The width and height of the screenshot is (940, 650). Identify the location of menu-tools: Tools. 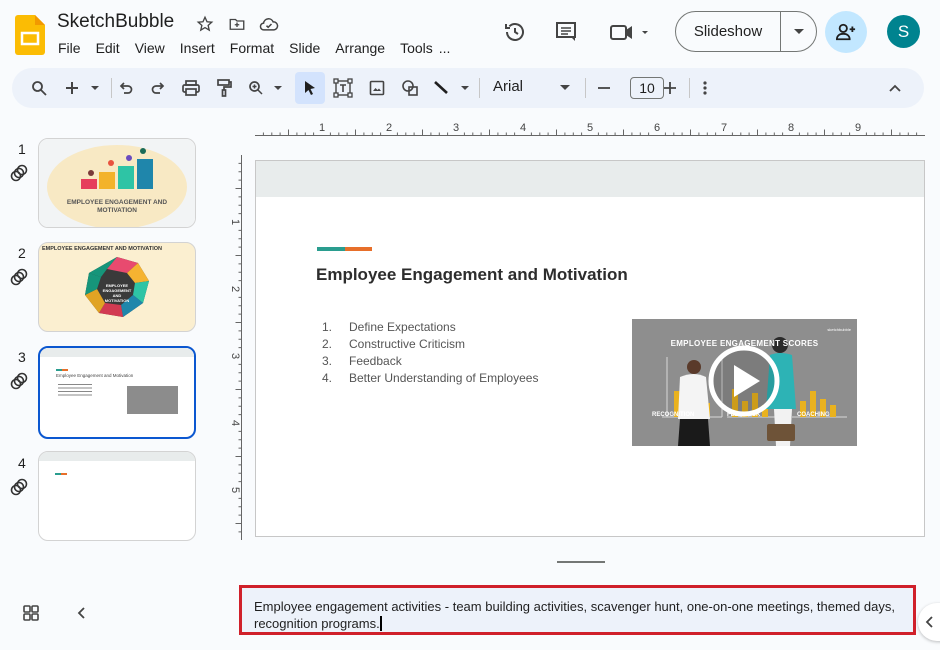
(416, 48).